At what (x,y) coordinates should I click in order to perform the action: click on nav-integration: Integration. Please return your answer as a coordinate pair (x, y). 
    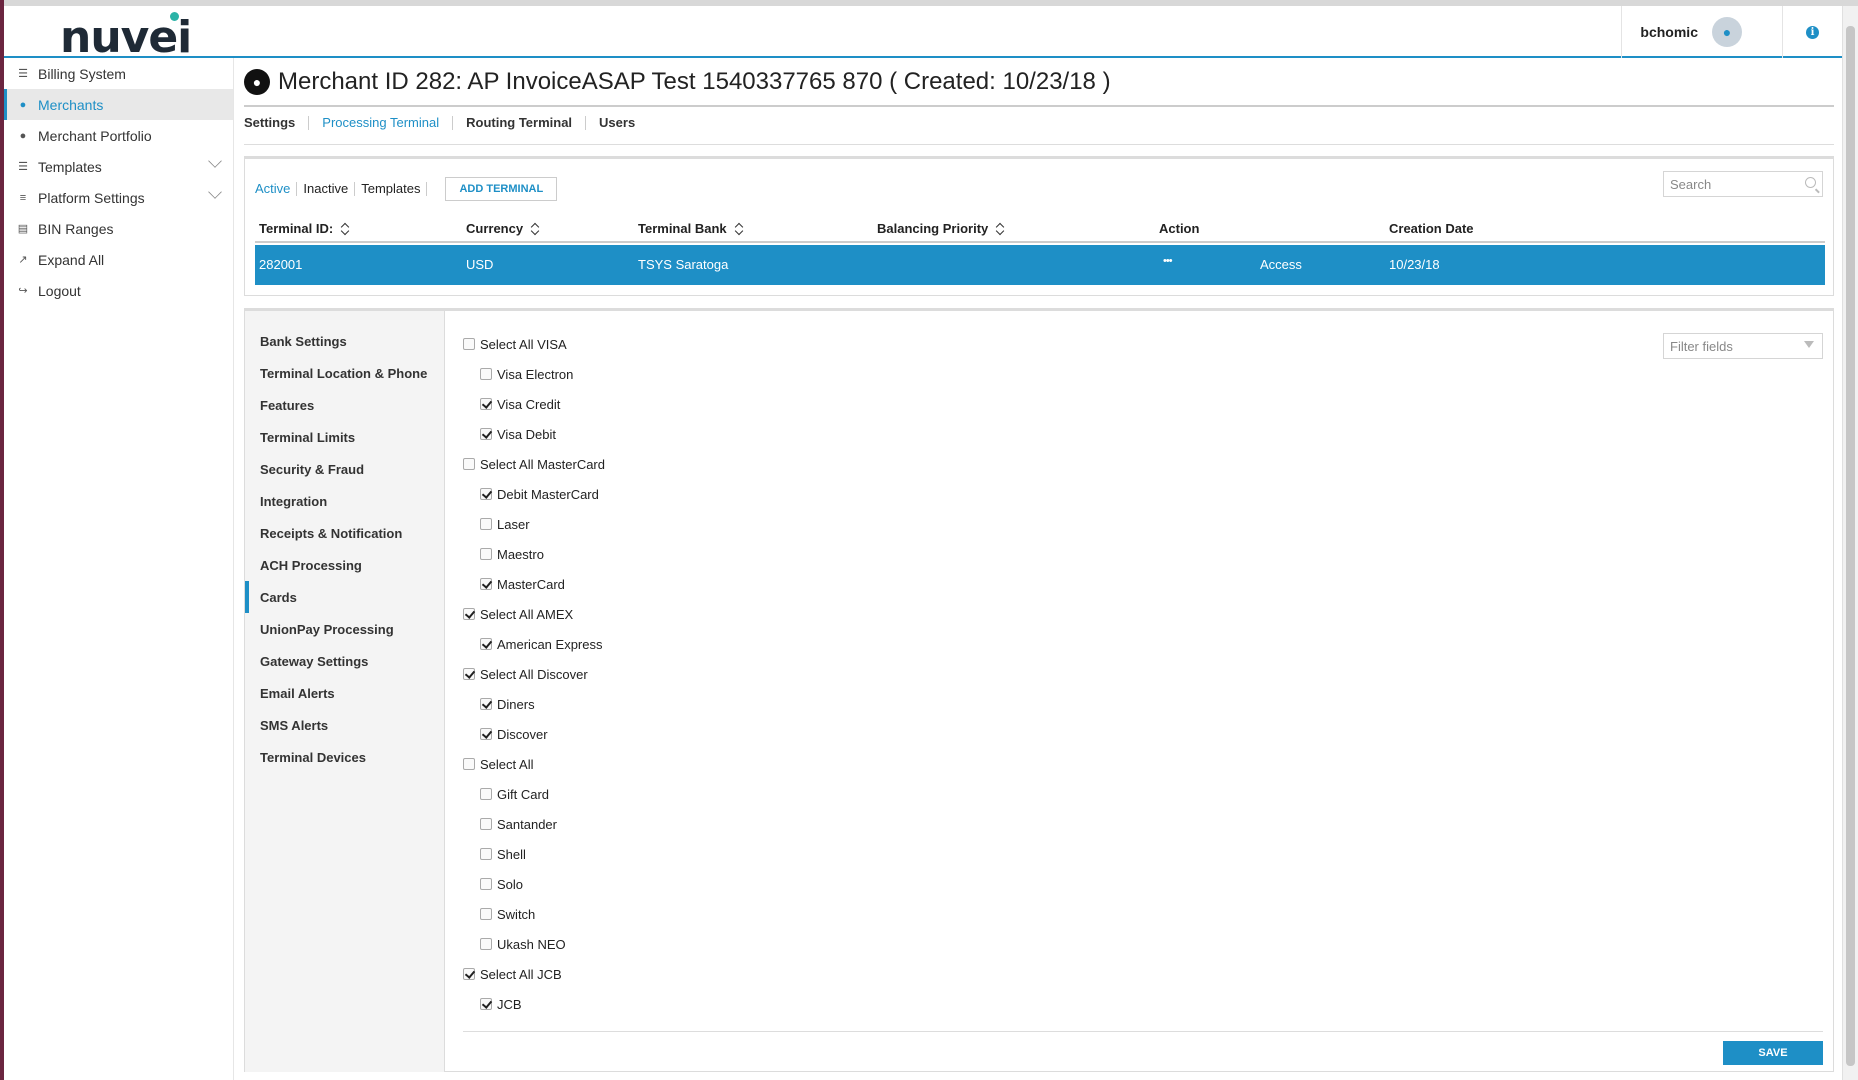
    Looking at the image, I should click on (344, 501).